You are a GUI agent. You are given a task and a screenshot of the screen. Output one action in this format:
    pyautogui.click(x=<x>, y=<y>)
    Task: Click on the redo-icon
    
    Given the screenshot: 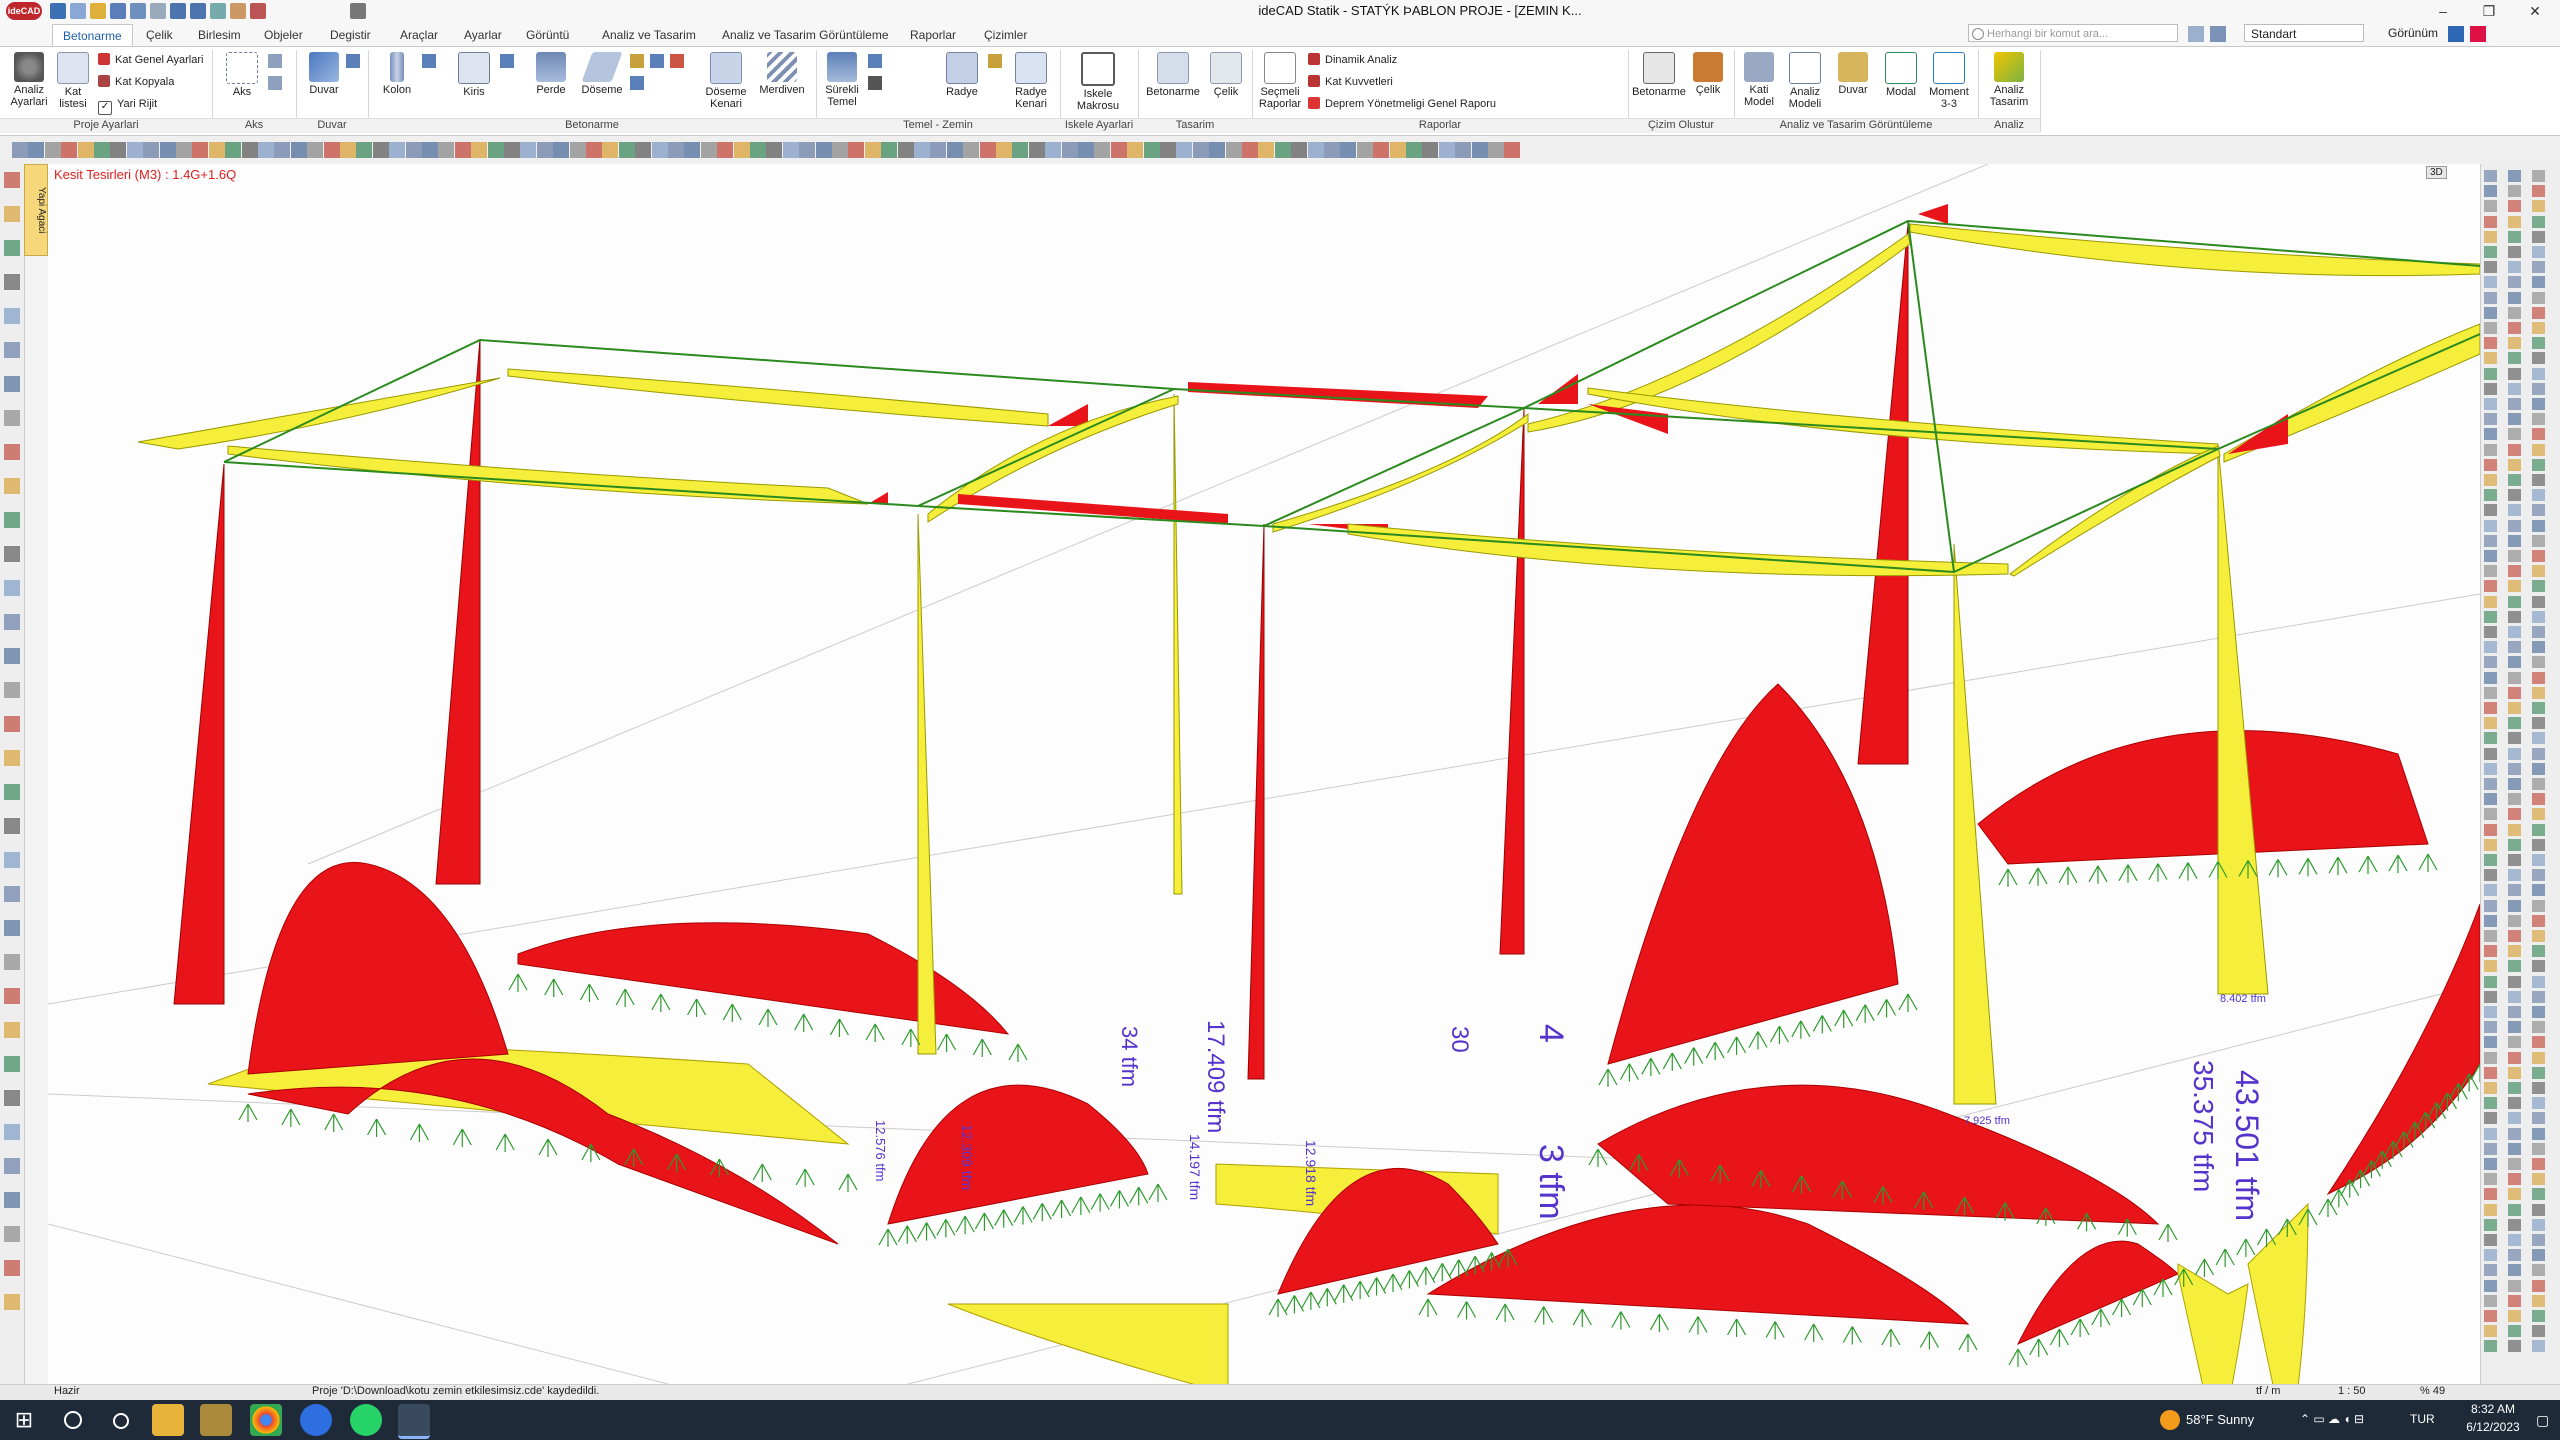 What is the action you would take?
    pyautogui.click(x=198, y=11)
    